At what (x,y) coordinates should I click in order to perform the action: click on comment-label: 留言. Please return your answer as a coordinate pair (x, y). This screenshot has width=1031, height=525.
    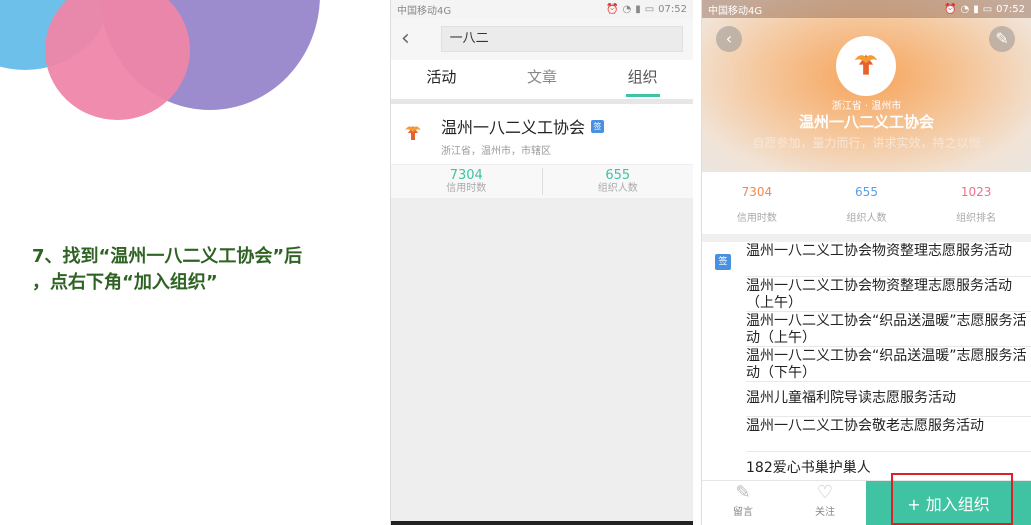
    Looking at the image, I should click on (743, 512).